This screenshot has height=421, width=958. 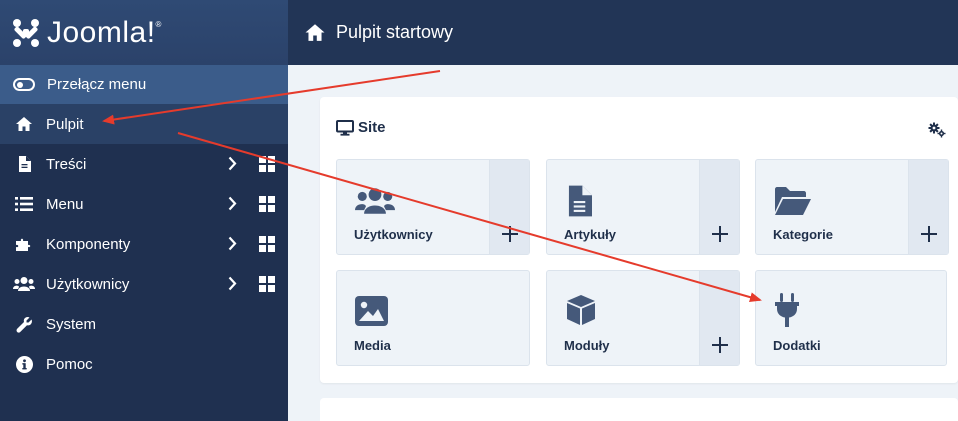 What do you see at coordinates (88, 284) in the screenshot?
I see `sidebar-item-label: Użytkownicy` at bounding box center [88, 284].